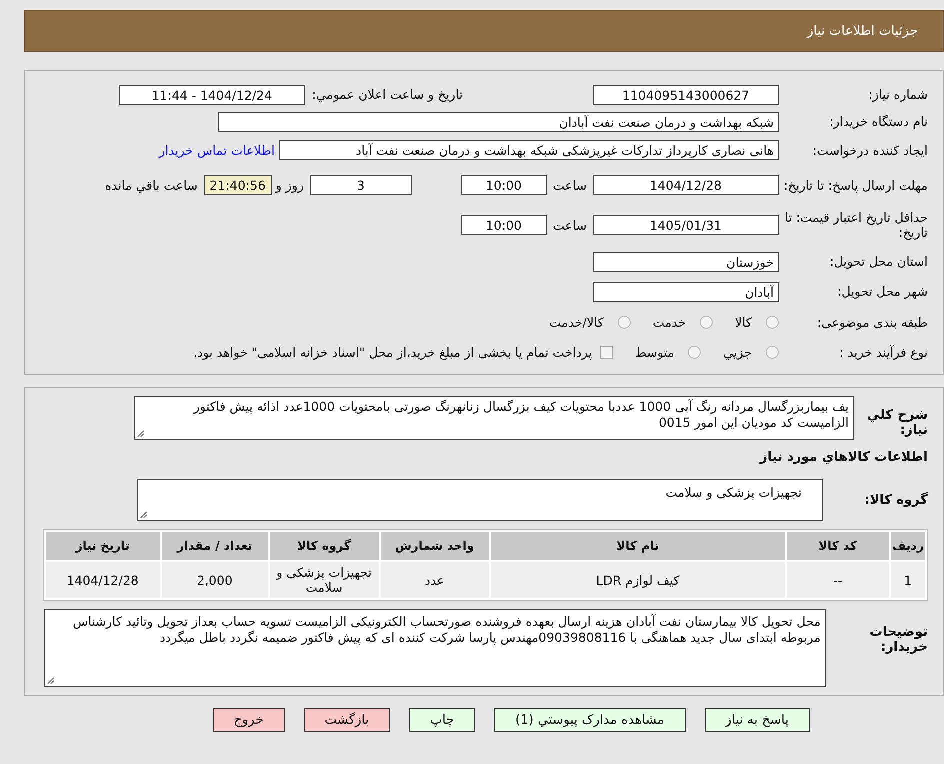 This screenshot has height=764, width=944. Describe the element at coordinates (737, 352) in the screenshot. I see `option-label: جزیي` at that location.